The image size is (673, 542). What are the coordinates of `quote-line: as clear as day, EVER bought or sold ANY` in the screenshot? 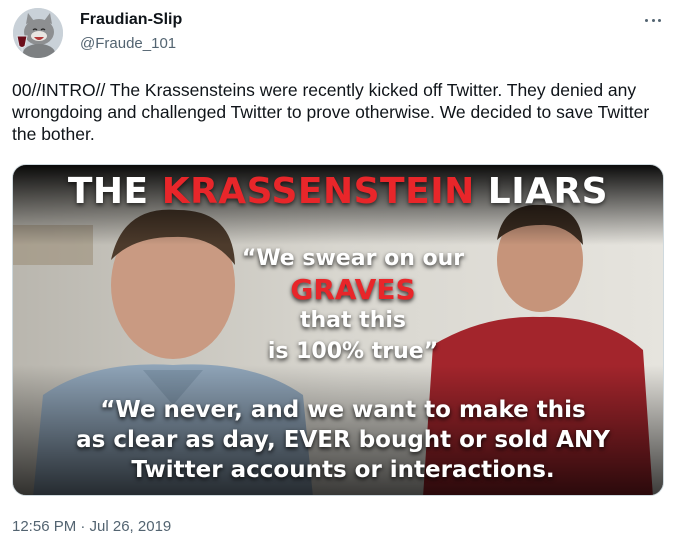 It's located at (343, 440).